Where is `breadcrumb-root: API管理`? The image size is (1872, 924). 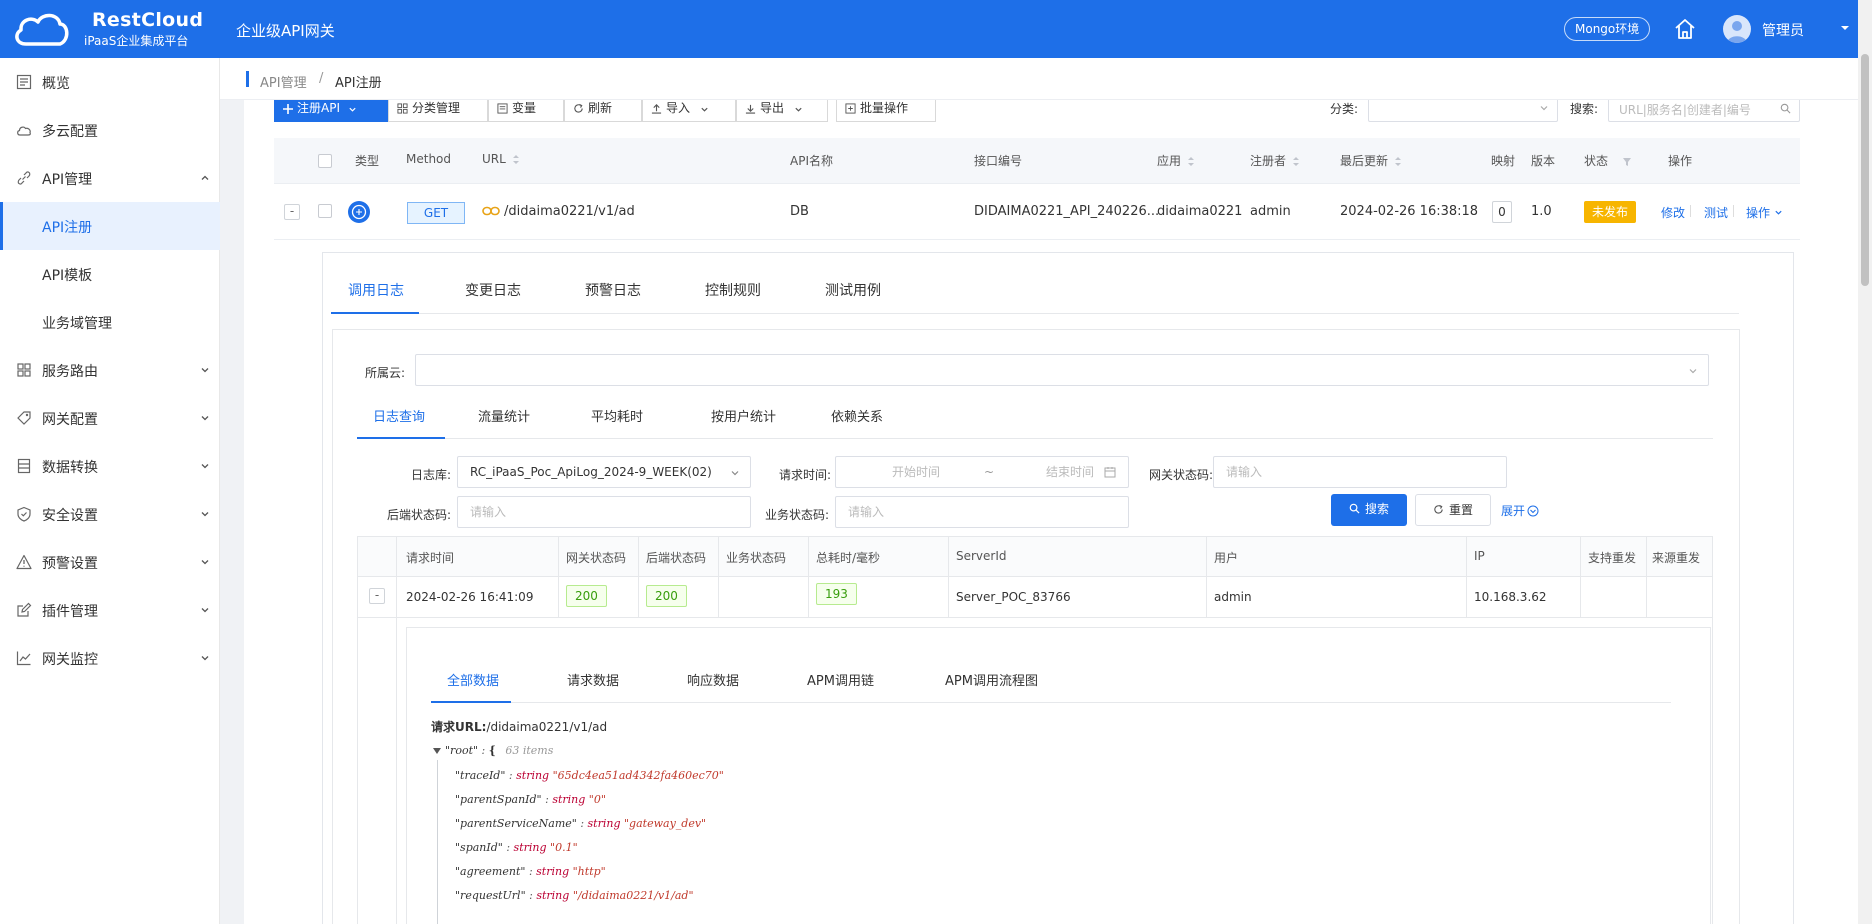 breadcrumb-root: API管理 is located at coordinates (283, 81).